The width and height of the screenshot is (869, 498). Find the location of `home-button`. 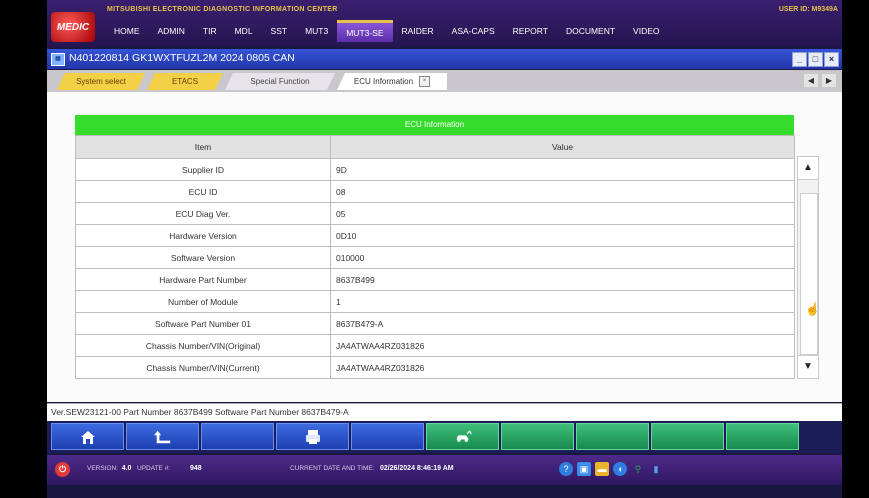

home-button is located at coordinates (87, 436).